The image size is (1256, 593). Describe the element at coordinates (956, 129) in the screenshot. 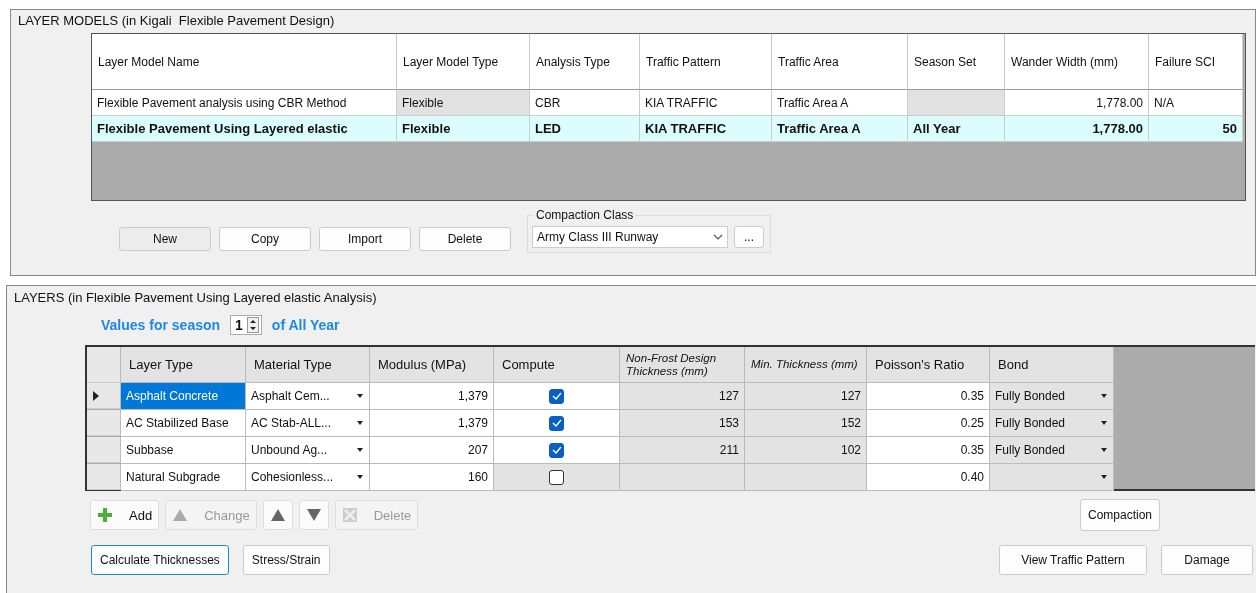

I see `table-cell: All Year` at that location.